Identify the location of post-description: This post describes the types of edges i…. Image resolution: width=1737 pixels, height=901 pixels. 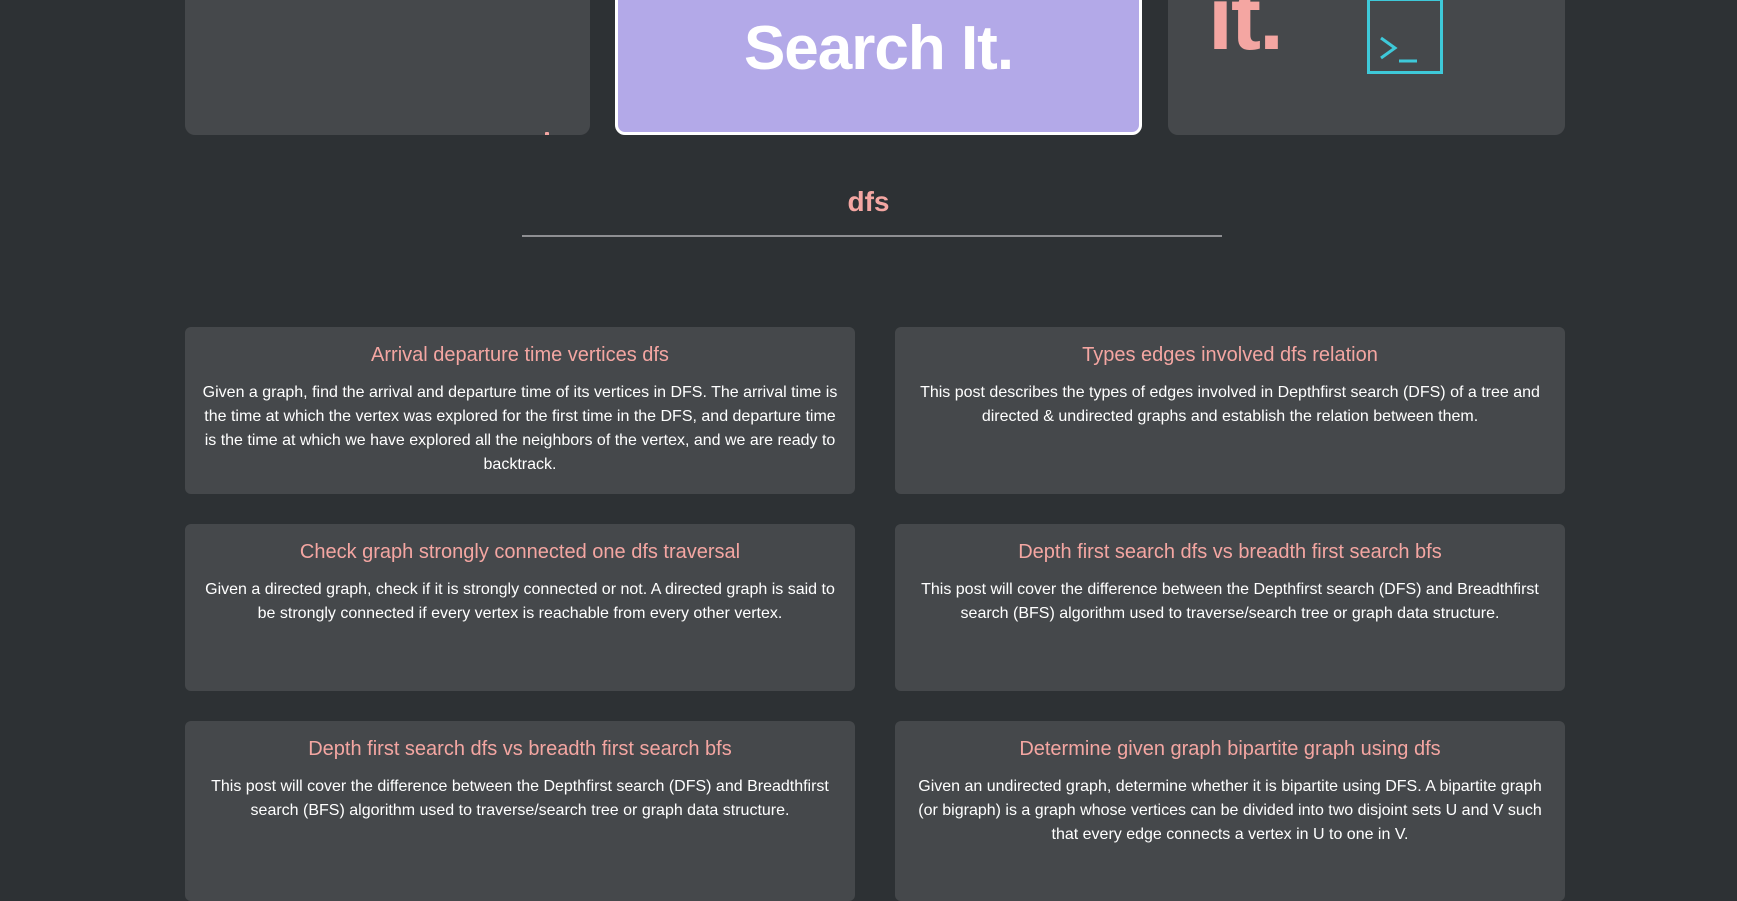
(1230, 404).